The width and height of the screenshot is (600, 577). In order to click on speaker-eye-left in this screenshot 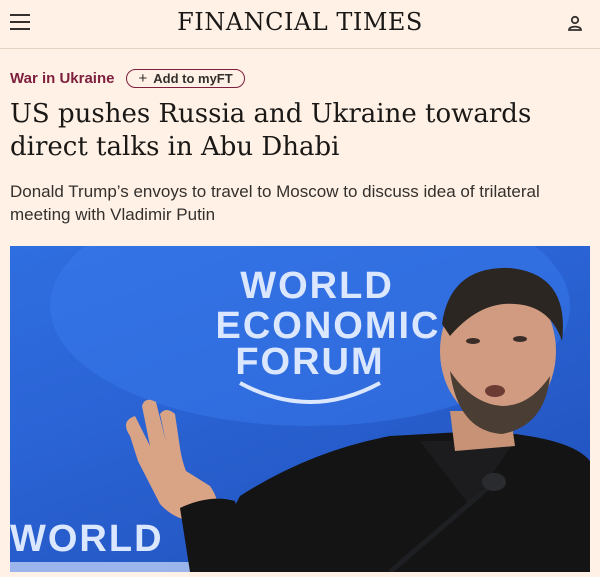, I will do `click(473, 341)`.